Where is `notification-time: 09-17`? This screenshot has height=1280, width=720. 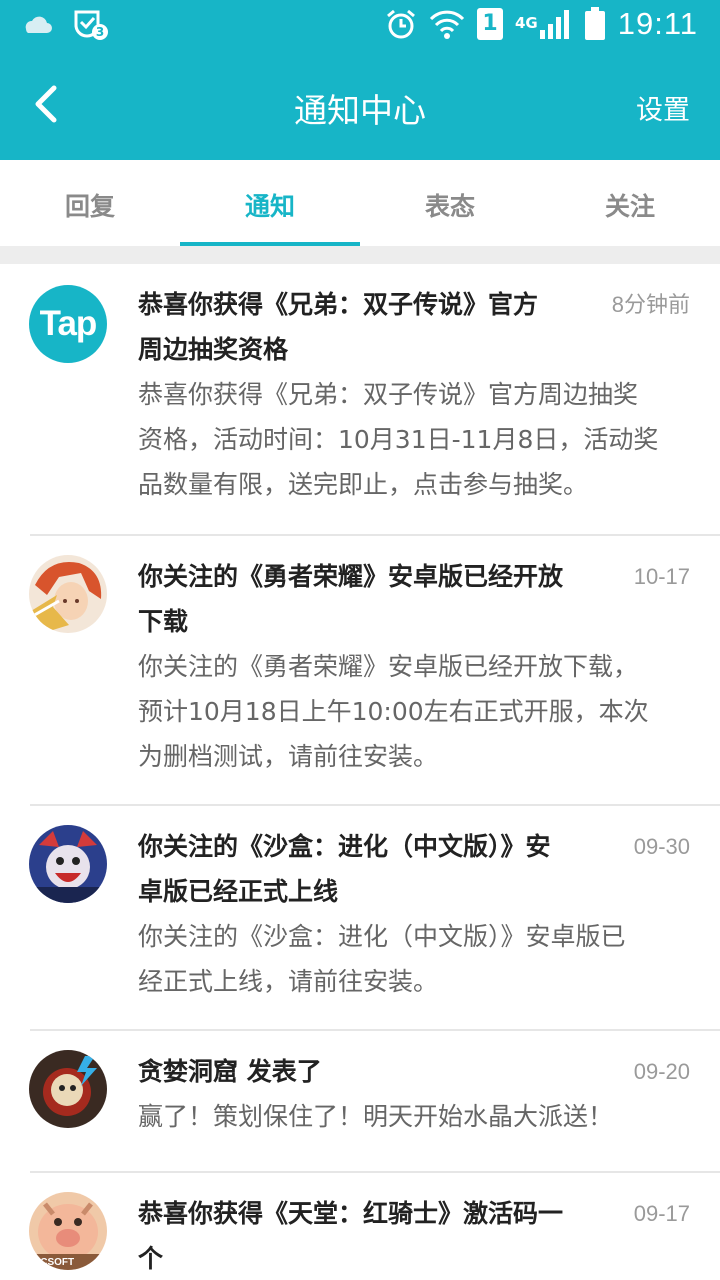 notification-time: 09-17 is located at coordinates (661, 1213).